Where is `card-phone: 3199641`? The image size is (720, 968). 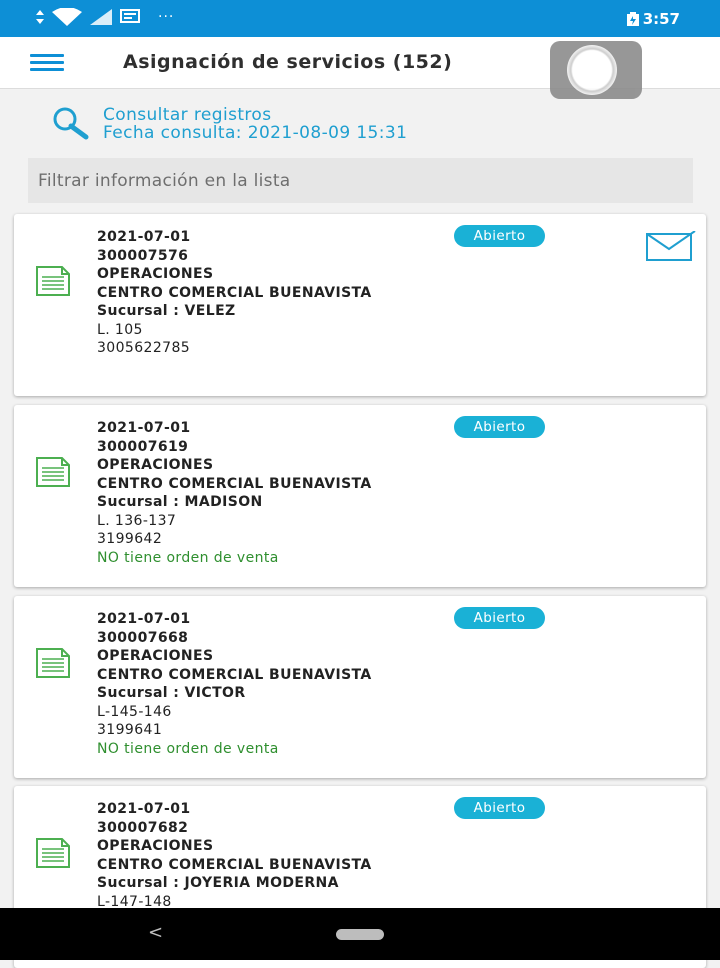 card-phone: 3199641 is located at coordinates (130, 730).